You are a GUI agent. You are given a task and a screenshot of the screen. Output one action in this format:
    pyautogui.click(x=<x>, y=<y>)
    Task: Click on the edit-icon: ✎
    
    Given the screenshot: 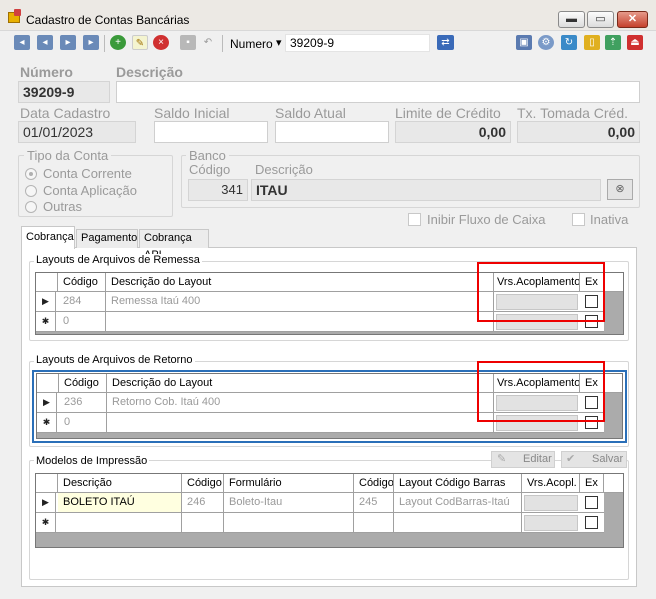 What is the action you would take?
    pyautogui.click(x=140, y=42)
    